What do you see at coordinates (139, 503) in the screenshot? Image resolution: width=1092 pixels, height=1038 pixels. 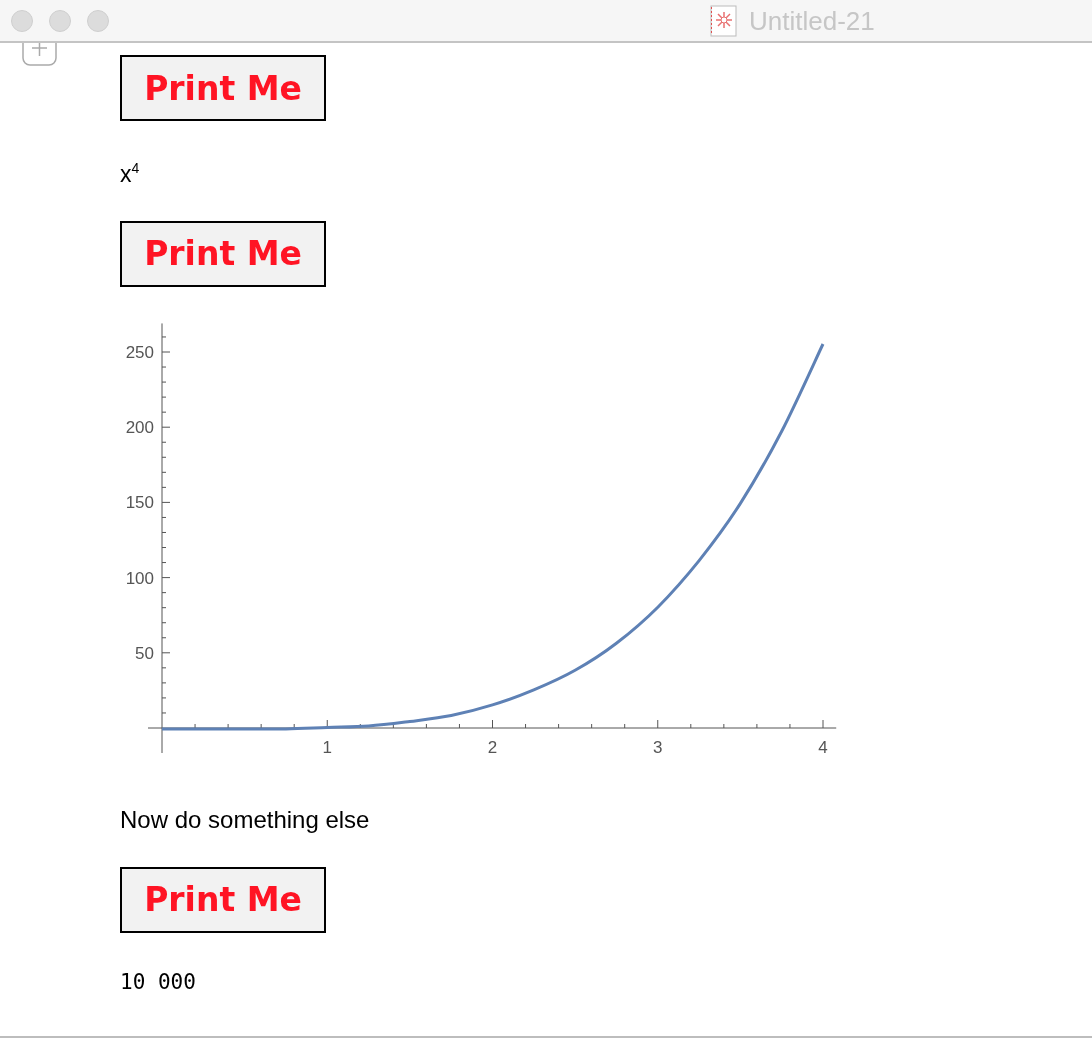 I see `y-tick-label: 150` at bounding box center [139, 503].